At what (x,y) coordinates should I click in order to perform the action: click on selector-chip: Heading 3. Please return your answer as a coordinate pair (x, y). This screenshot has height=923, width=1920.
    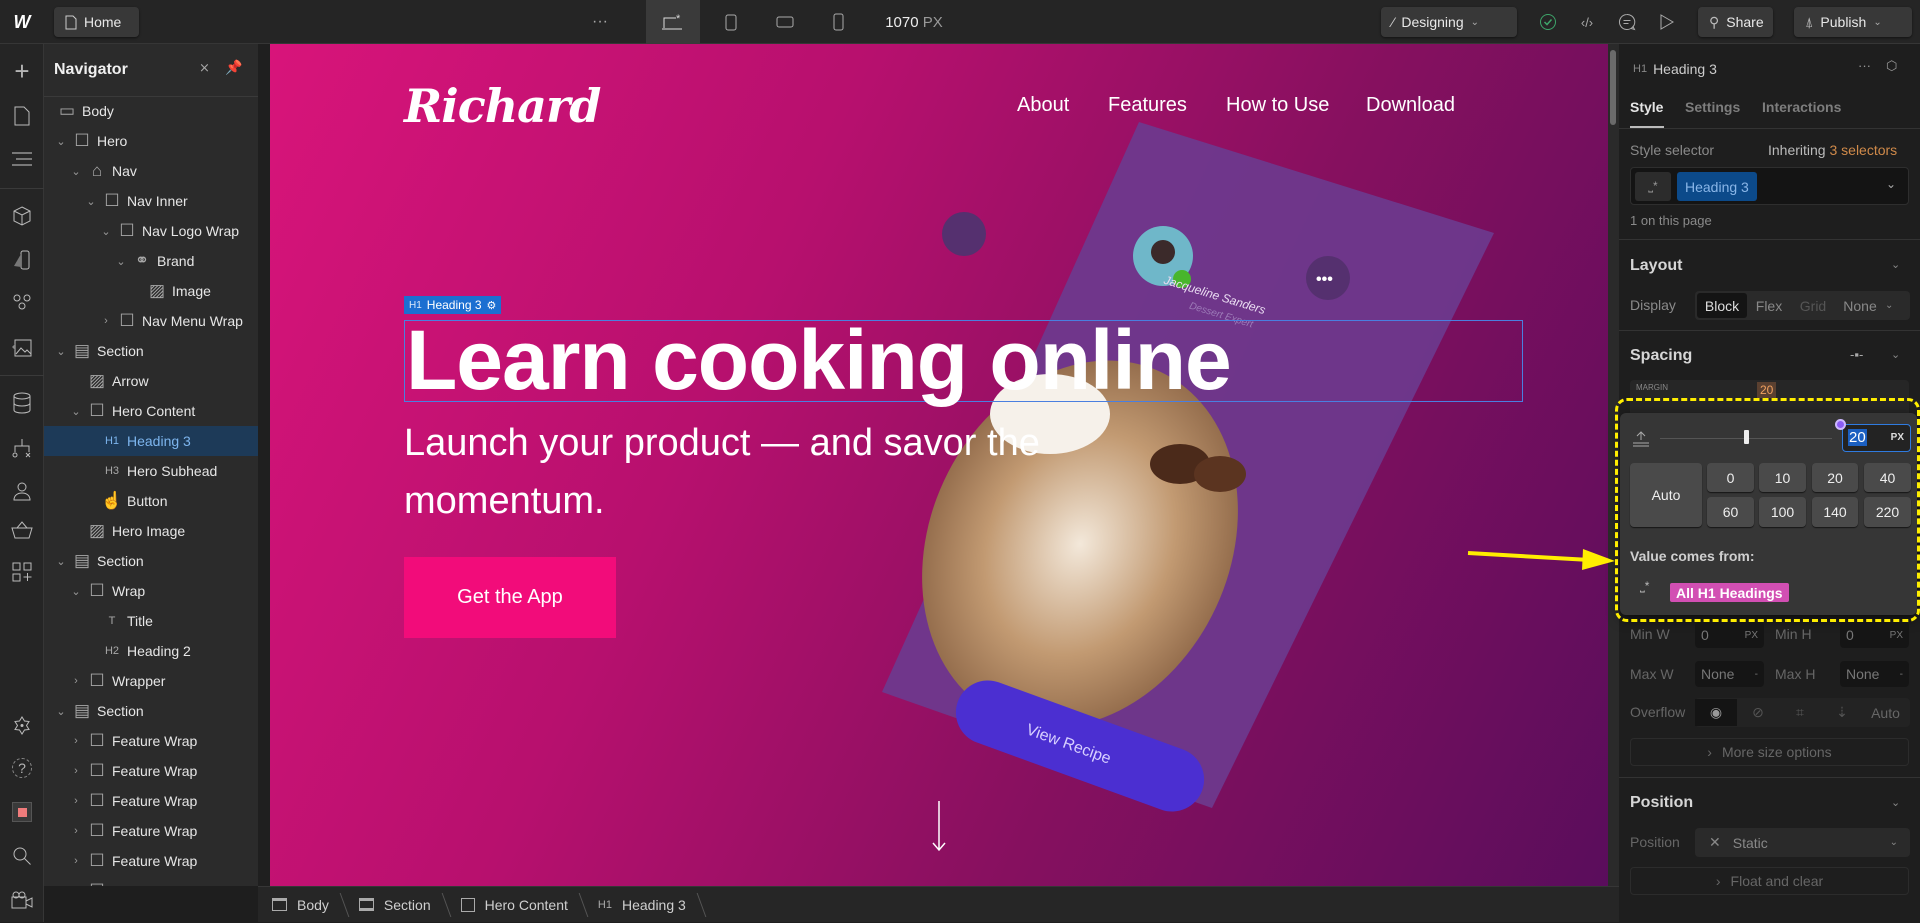
    Looking at the image, I should click on (1717, 186).